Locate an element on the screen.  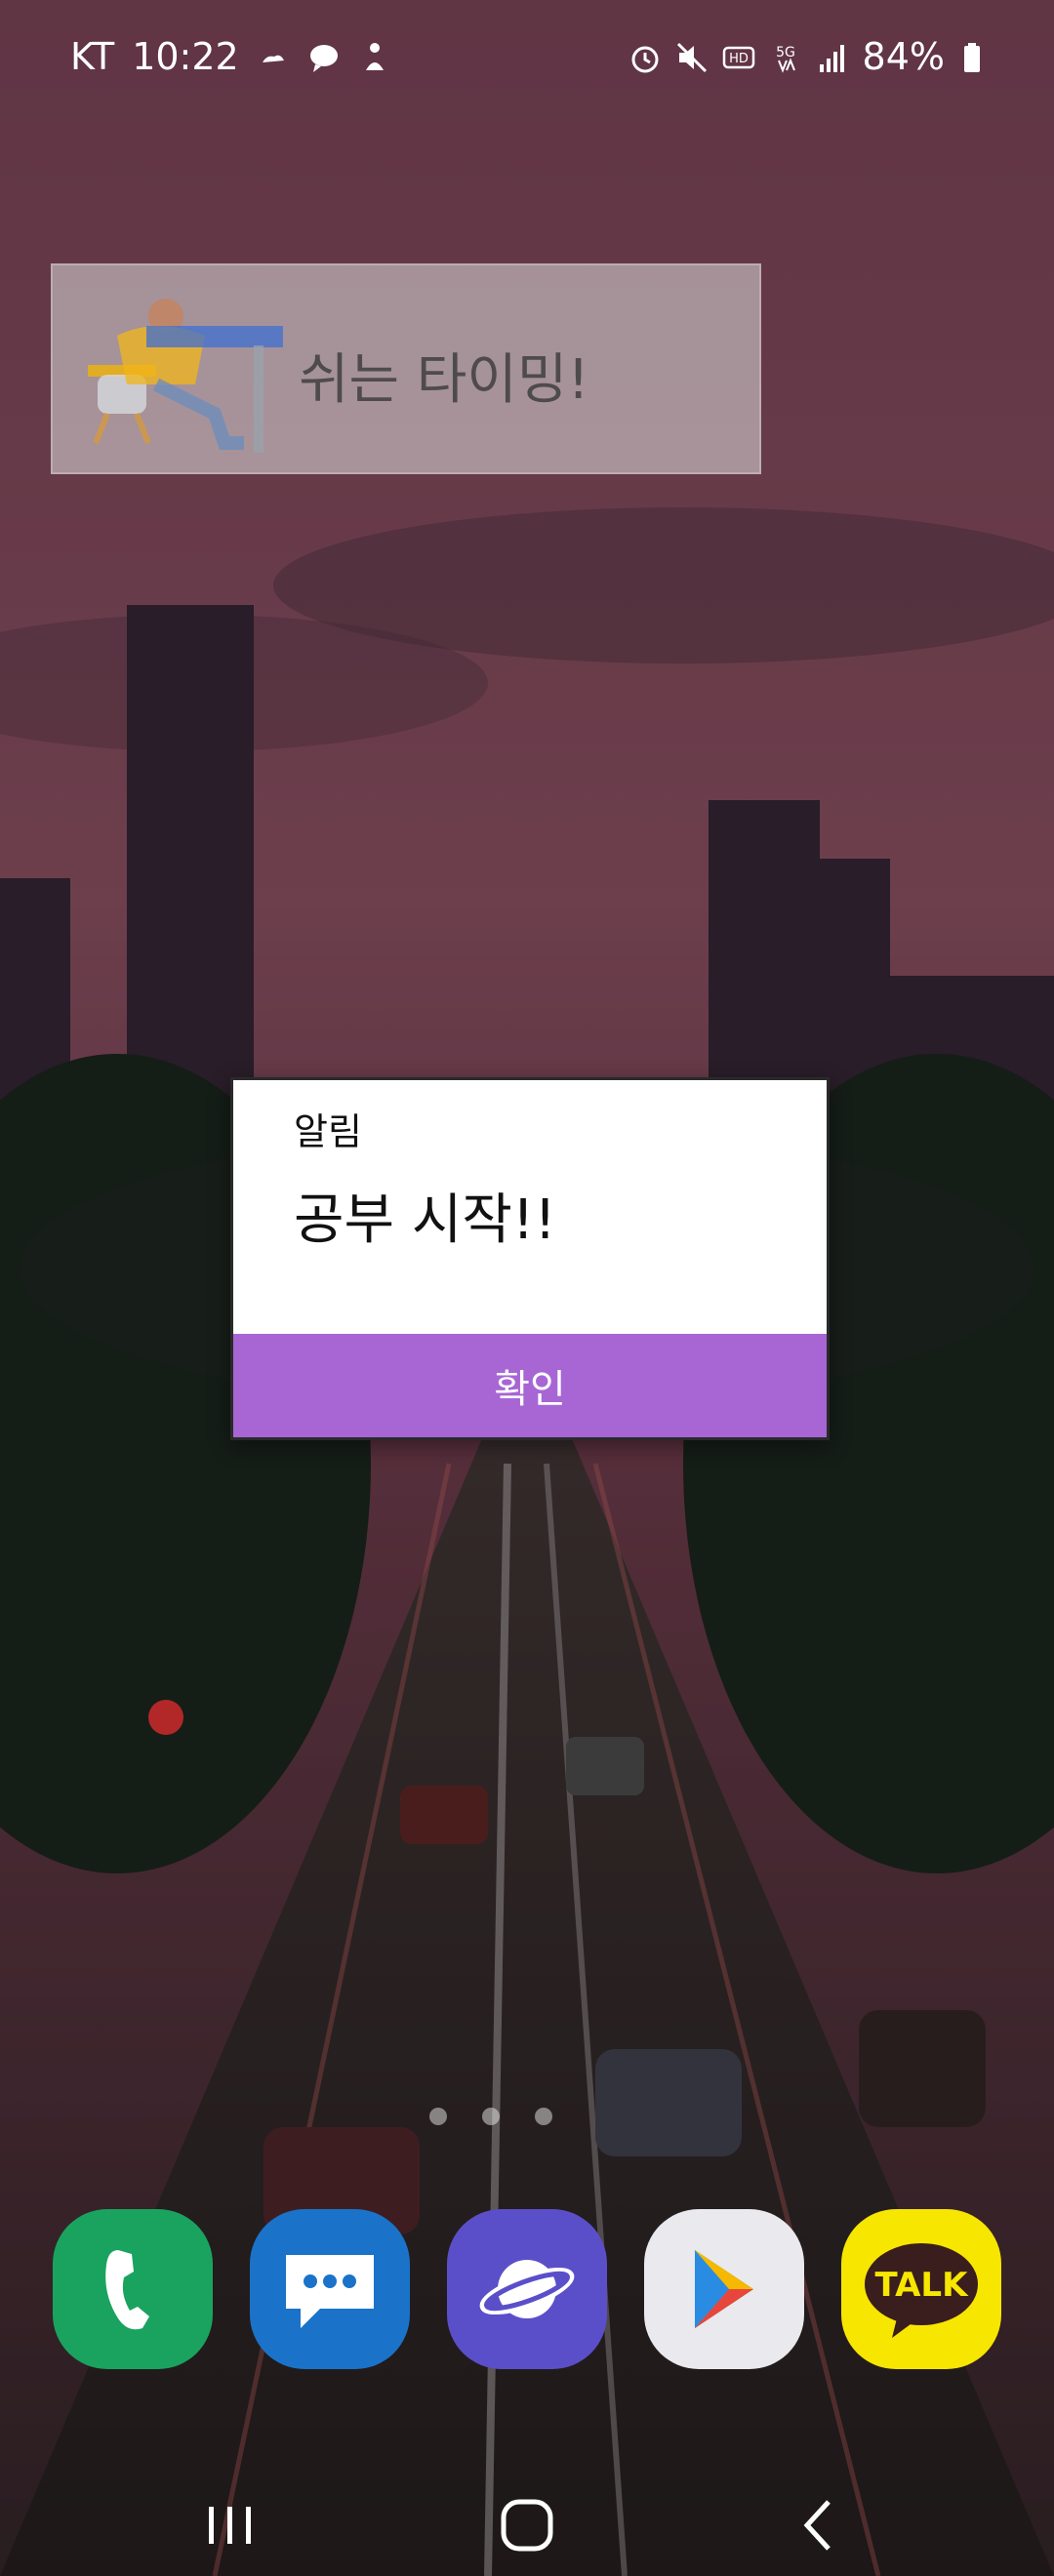
alert-dialog: 알림 공부 시작!! 확인 is located at coordinates (530, 1258).